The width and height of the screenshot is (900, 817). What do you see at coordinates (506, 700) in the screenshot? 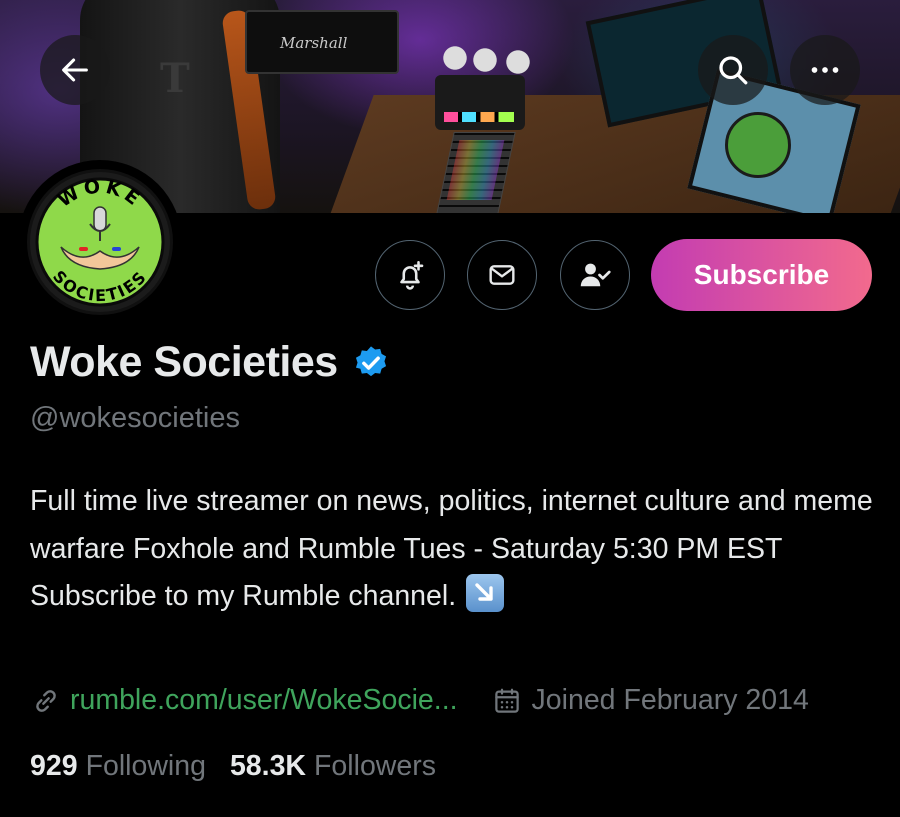
I see `calendar-icon` at bounding box center [506, 700].